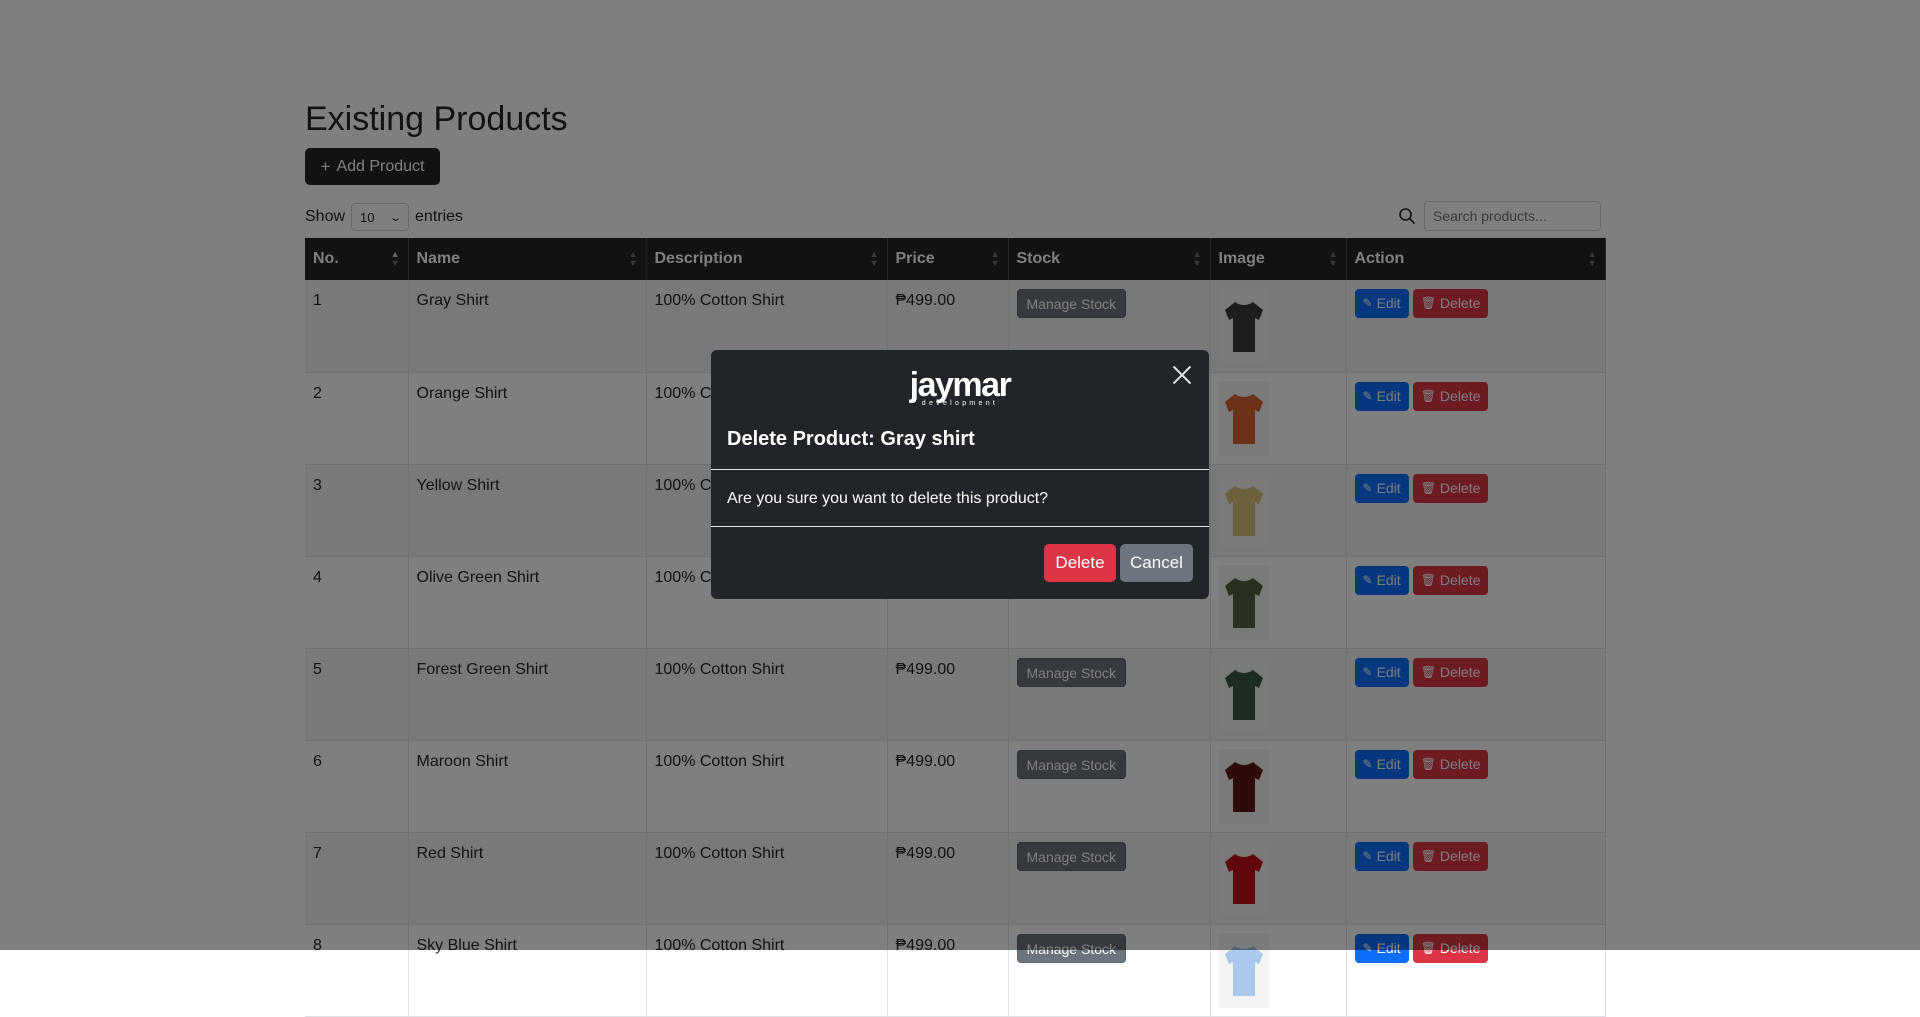  Describe the element at coordinates (1080, 563) in the screenshot. I see `confirm-delete-button: Delete` at that location.